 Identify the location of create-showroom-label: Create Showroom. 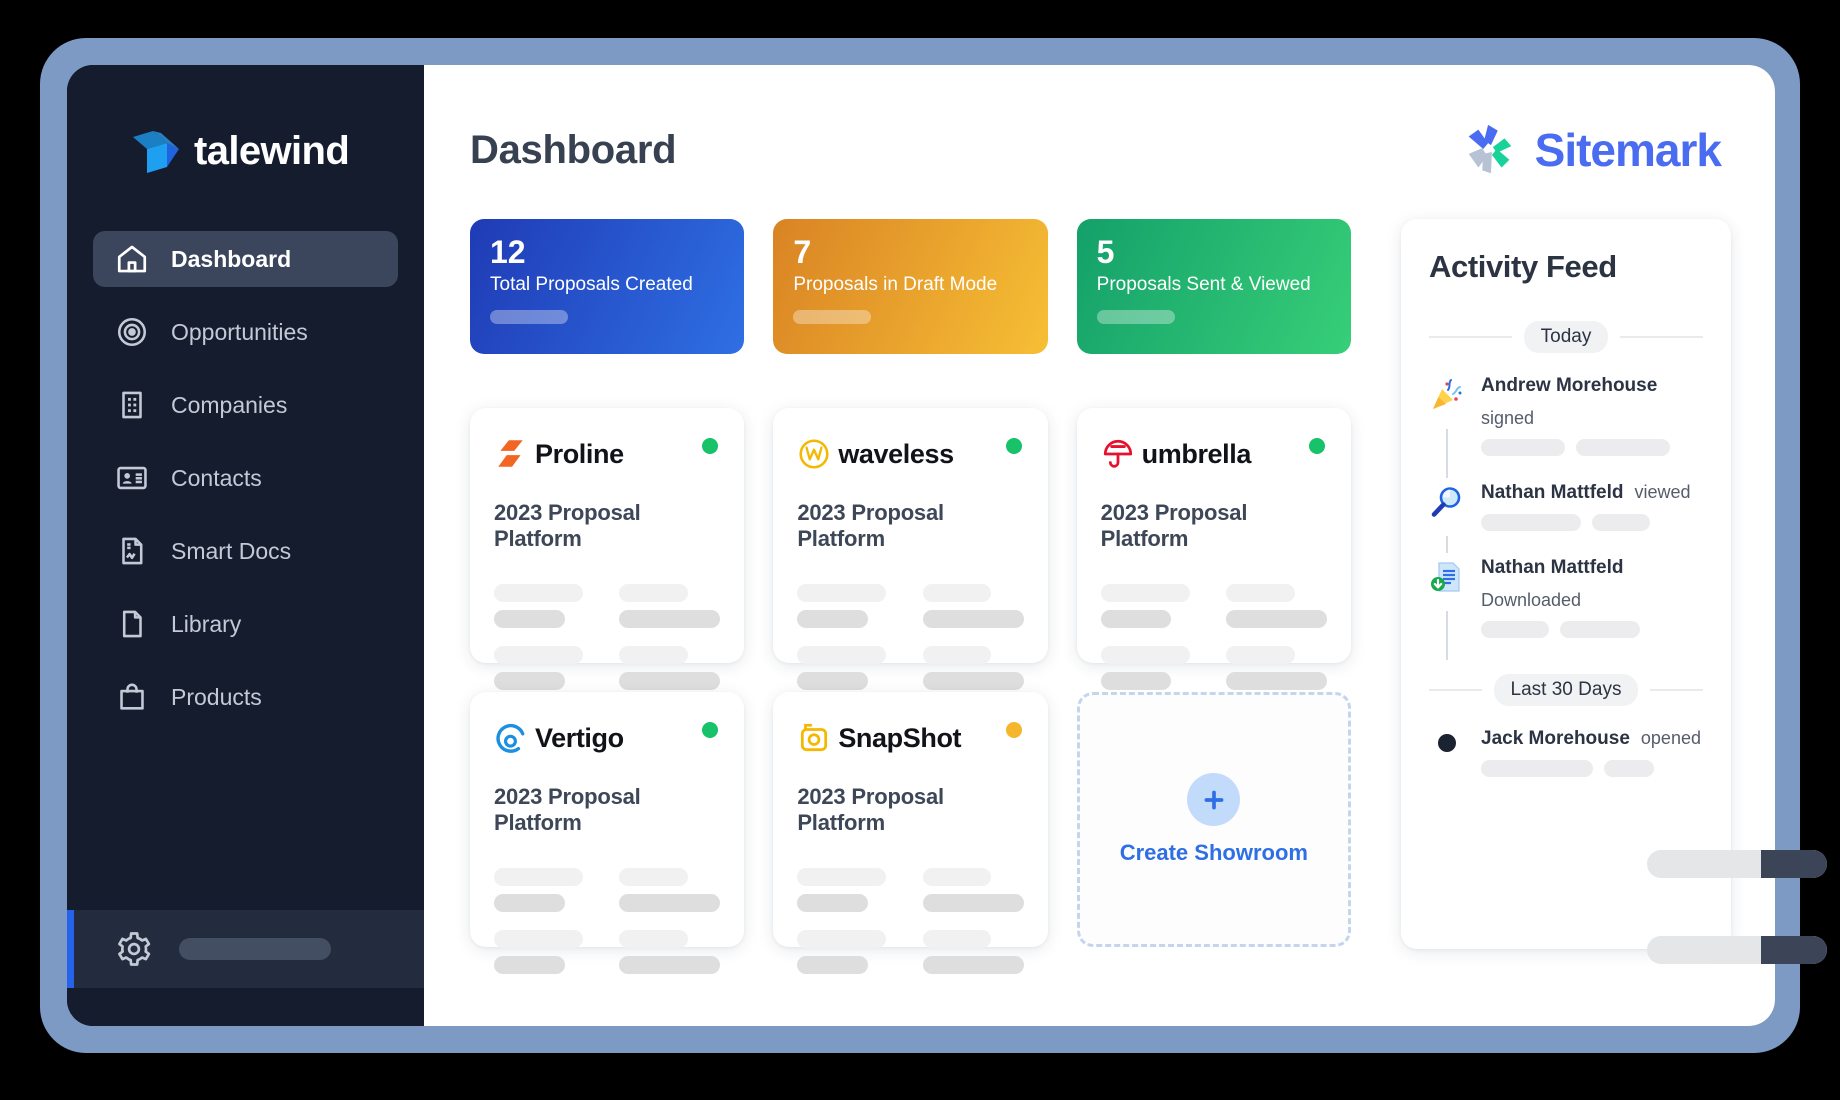
(1213, 852).